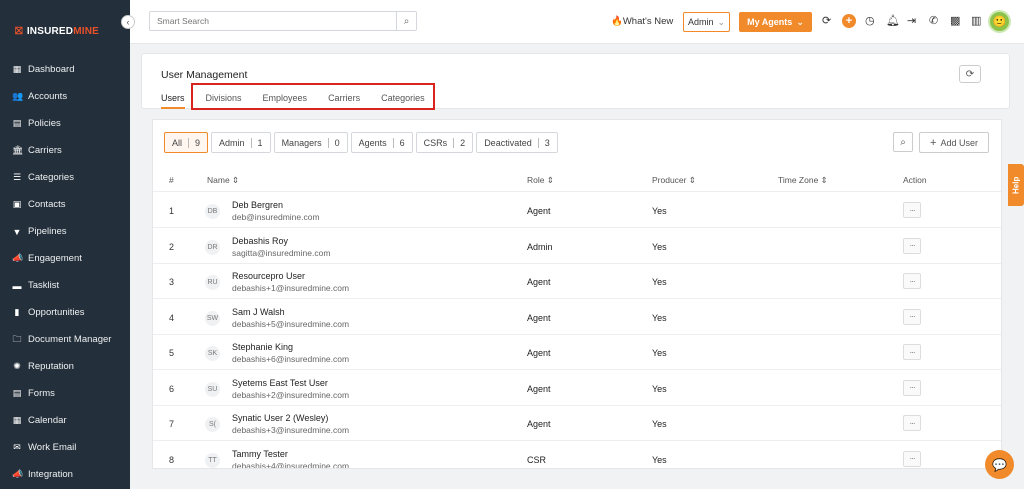 This screenshot has width=1024, height=489. What do you see at coordinates (172, 211) in the screenshot?
I see `row-number: 1` at bounding box center [172, 211].